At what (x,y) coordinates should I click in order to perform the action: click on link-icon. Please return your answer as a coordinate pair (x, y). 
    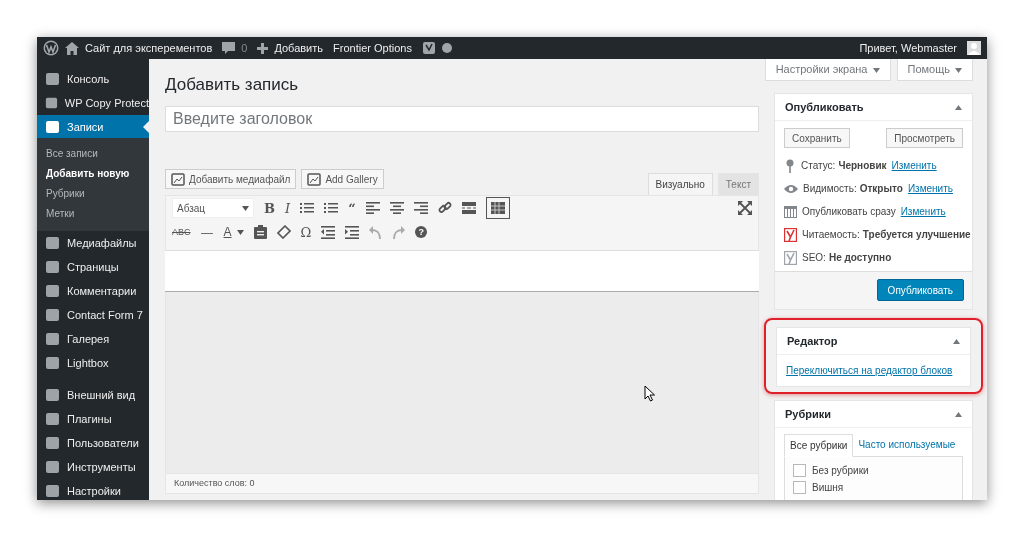
    Looking at the image, I should click on (444, 208).